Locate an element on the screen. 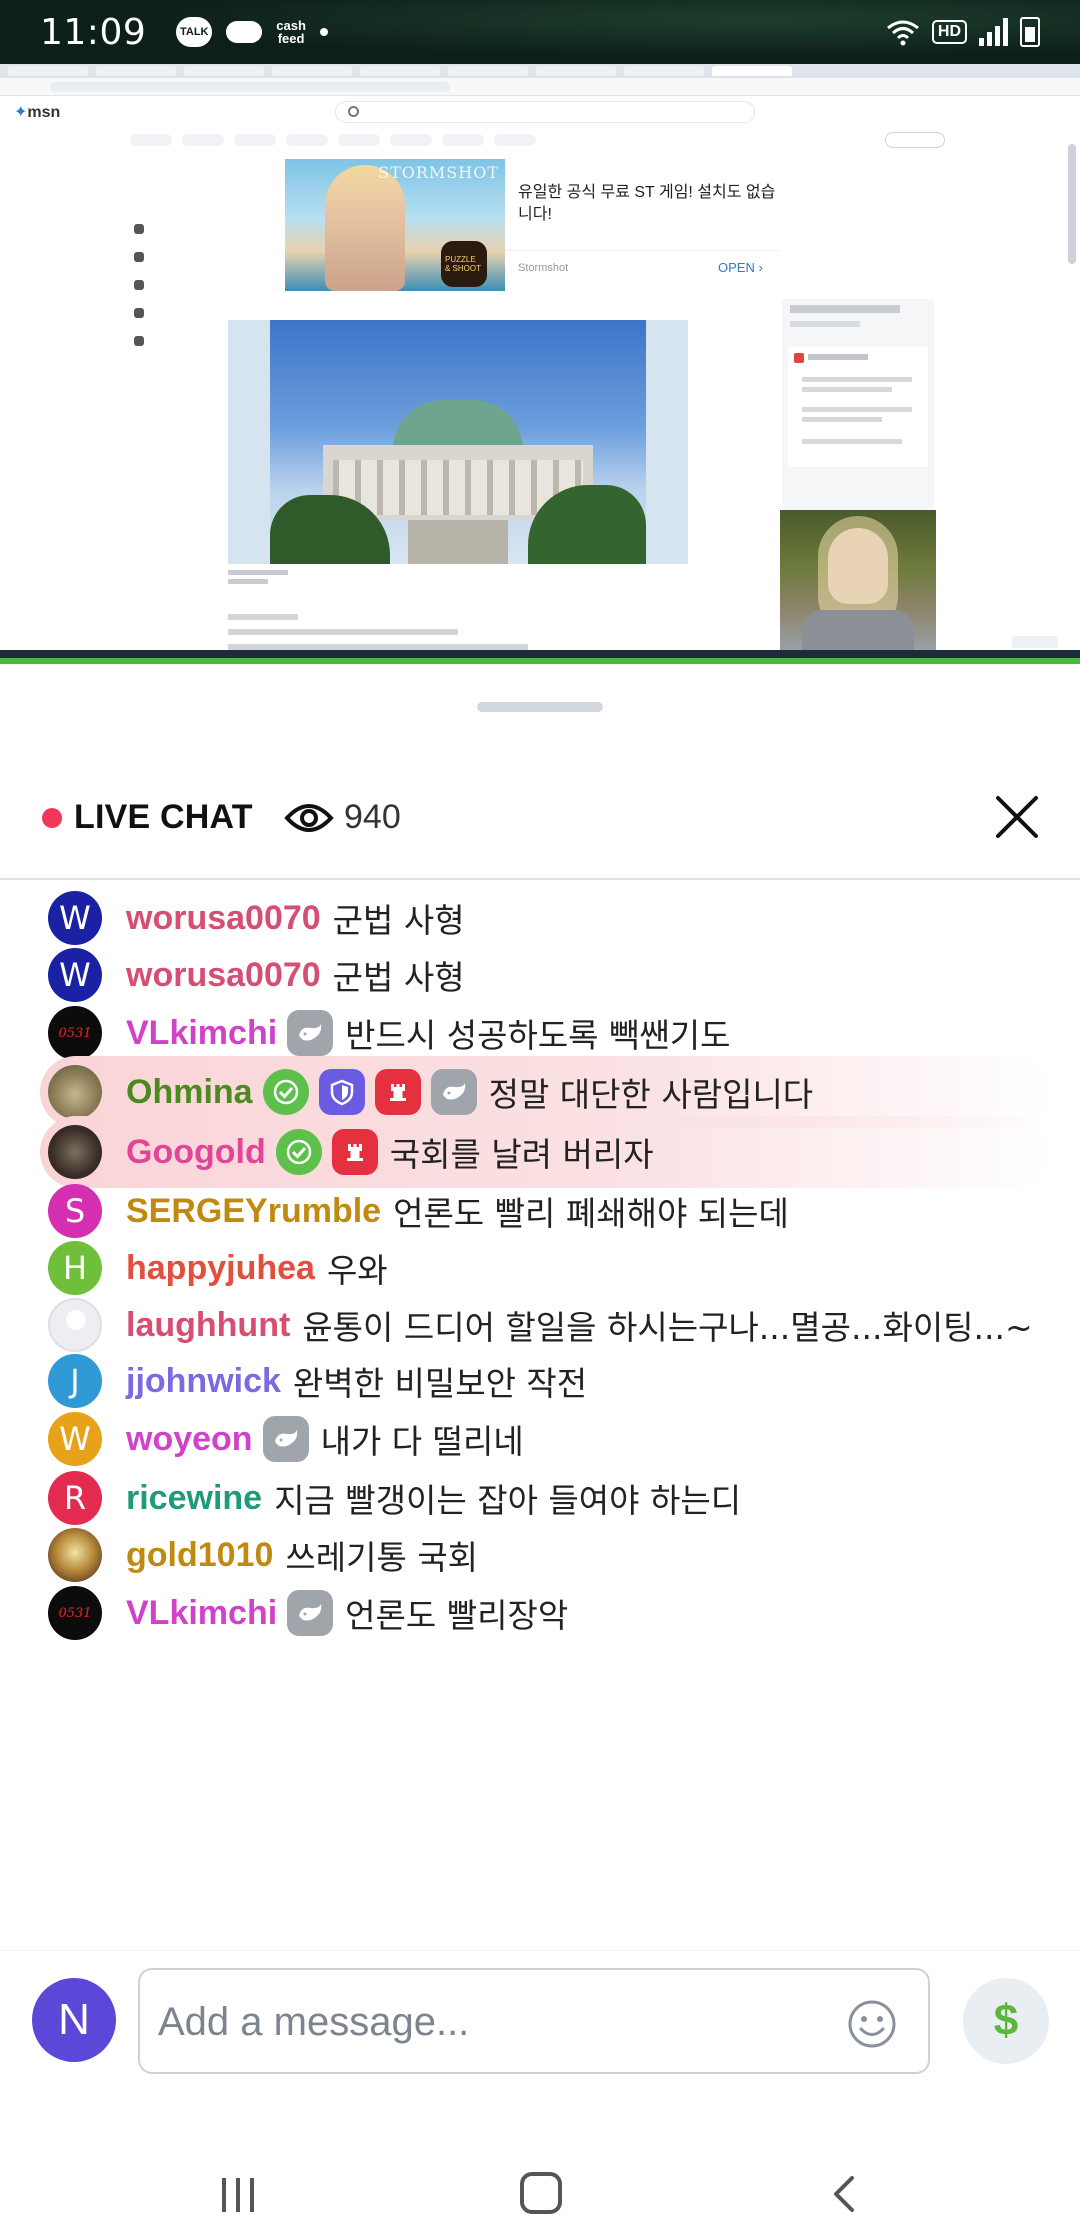 The height and width of the screenshot is (2220, 1080). chat-username: jjohnwick is located at coordinates (203, 1381).